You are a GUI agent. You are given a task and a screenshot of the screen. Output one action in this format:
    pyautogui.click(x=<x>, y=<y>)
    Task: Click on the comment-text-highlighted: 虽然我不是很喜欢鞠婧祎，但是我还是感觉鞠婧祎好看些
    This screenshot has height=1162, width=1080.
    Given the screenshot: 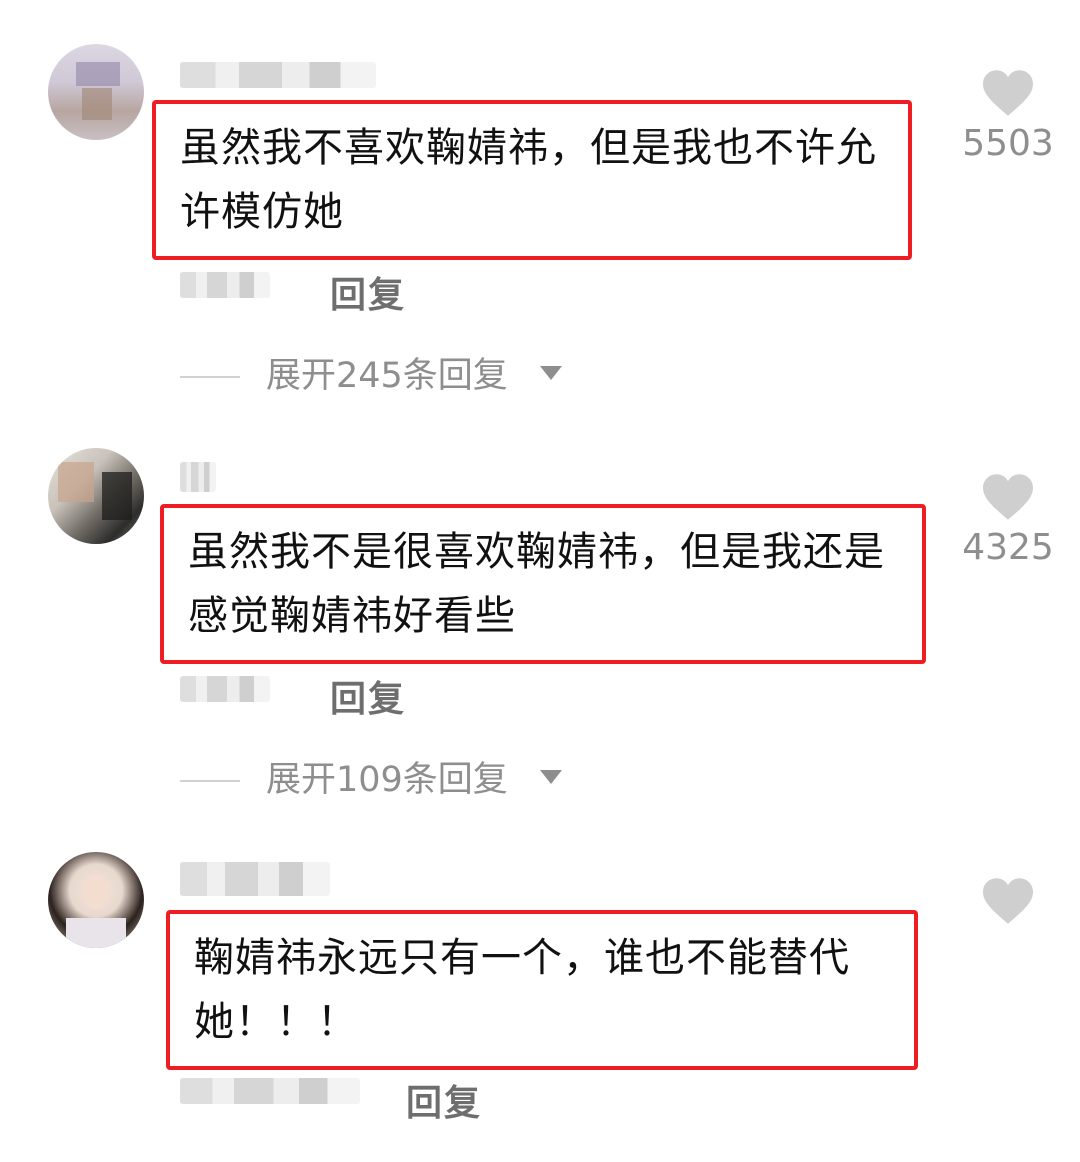 What is the action you would take?
    pyautogui.click(x=543, y=584)
    